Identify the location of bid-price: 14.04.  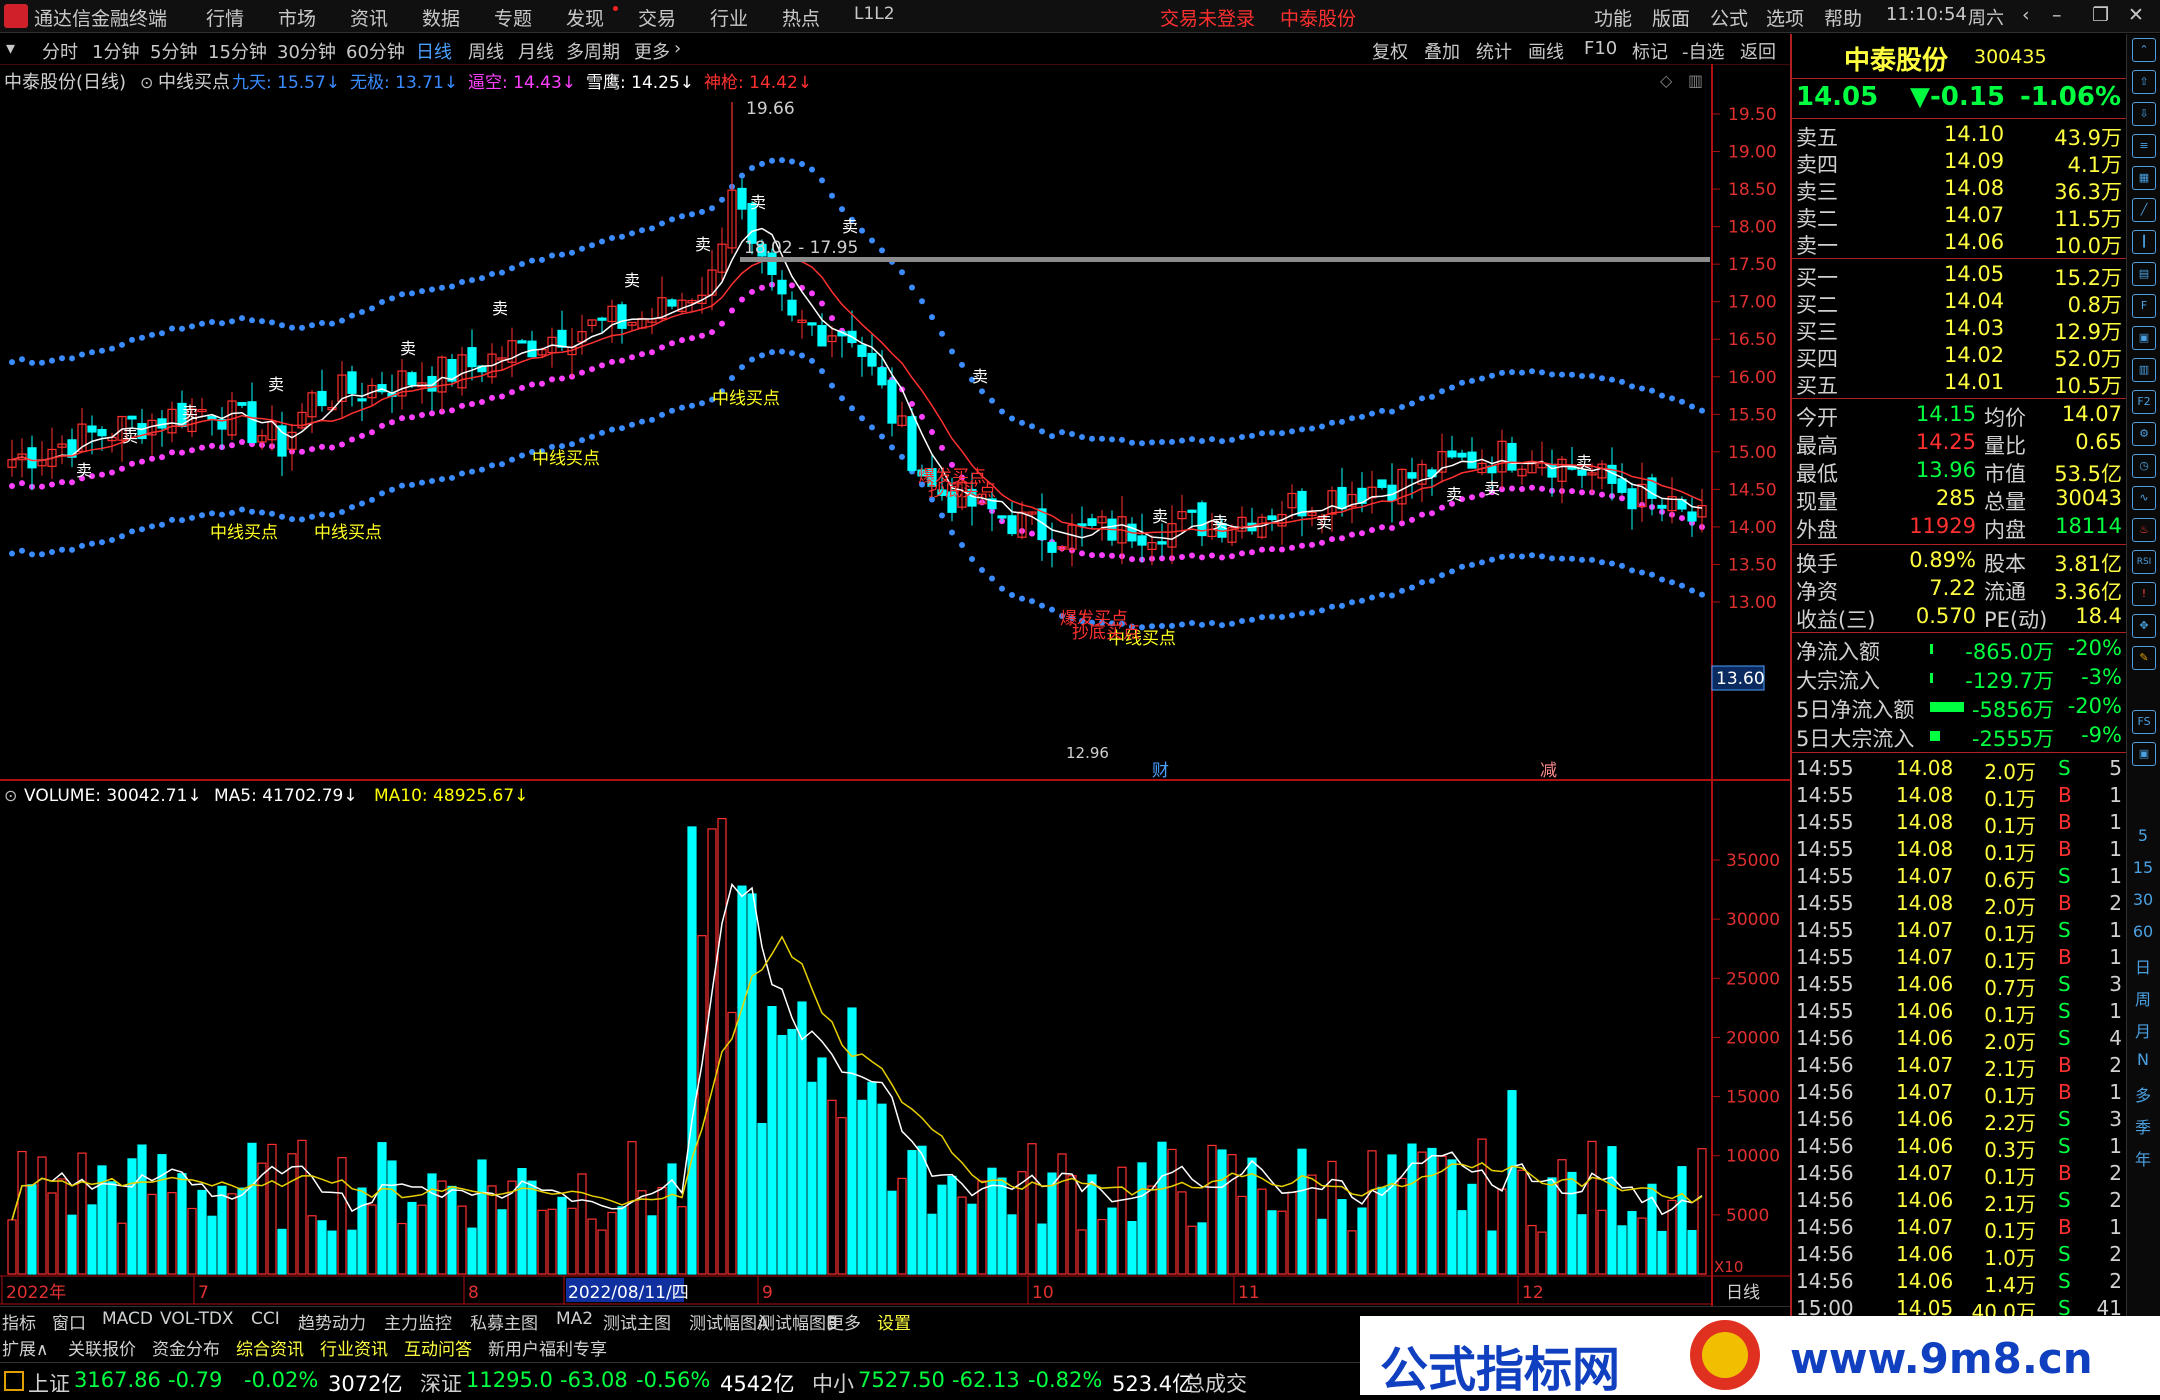
(1974, 301).